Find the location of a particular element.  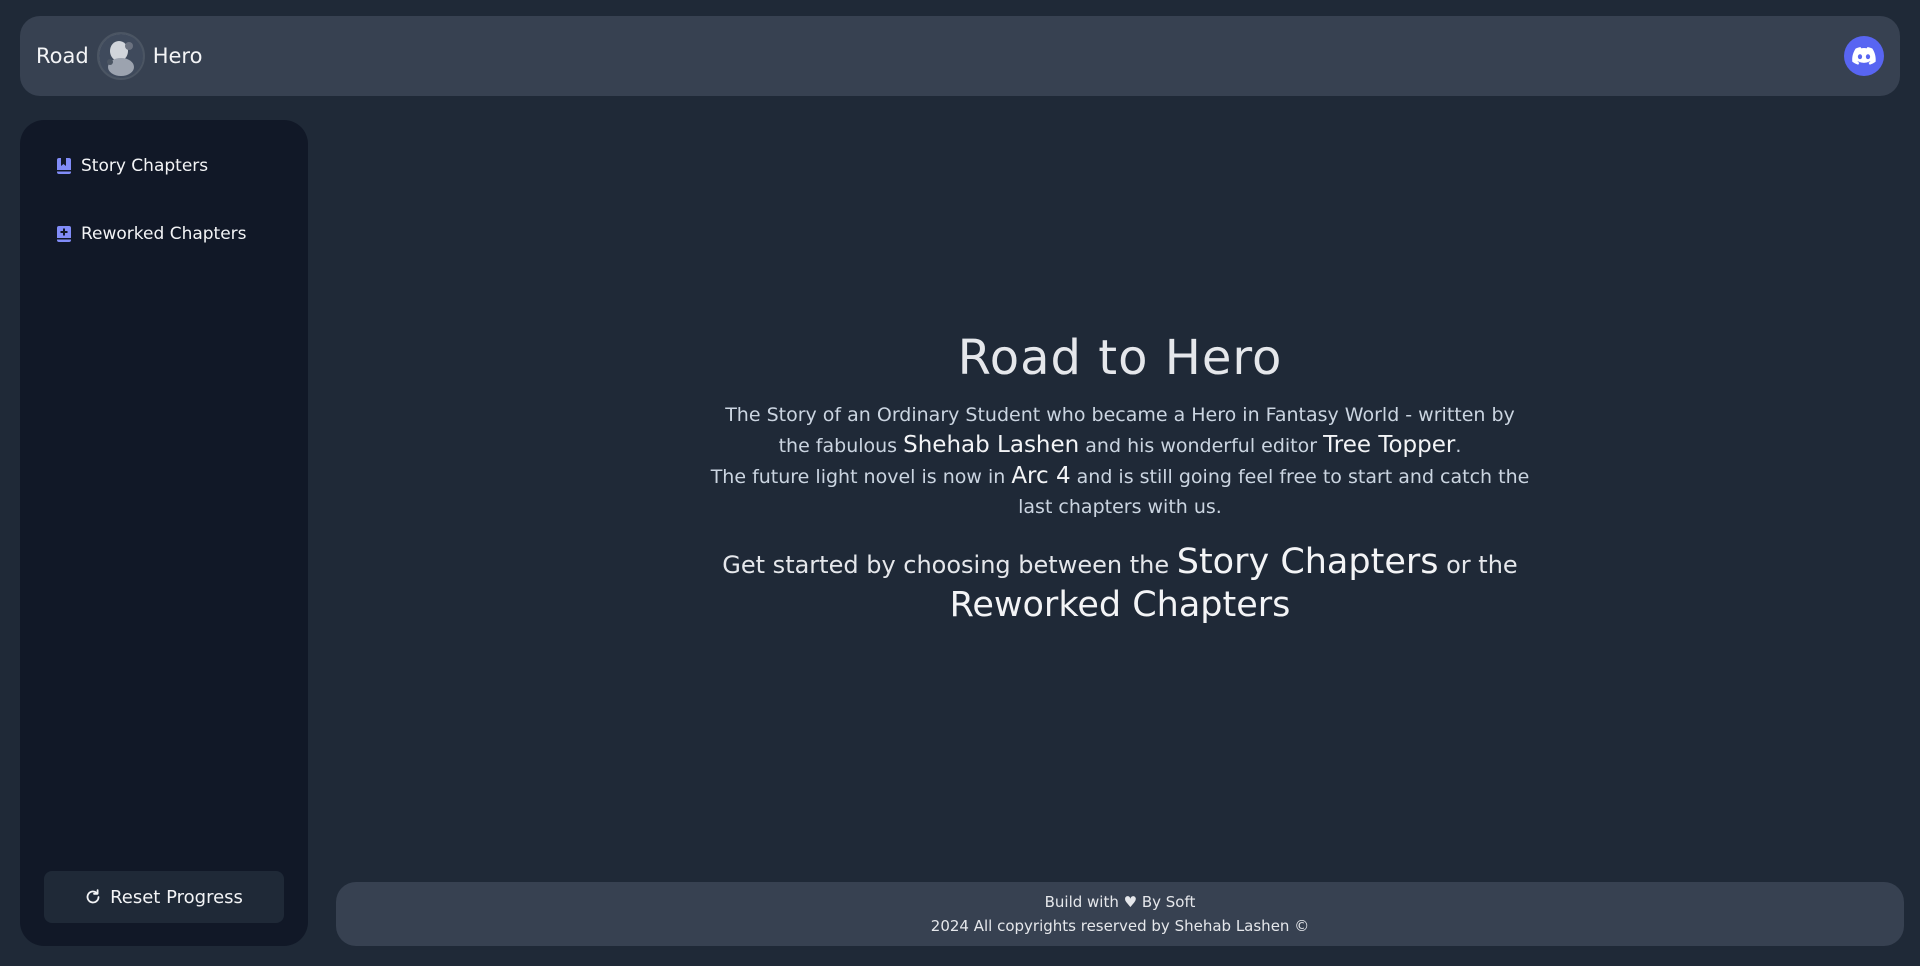

cta-text: Get started by choosing between the is located at coordinates (946, 565).